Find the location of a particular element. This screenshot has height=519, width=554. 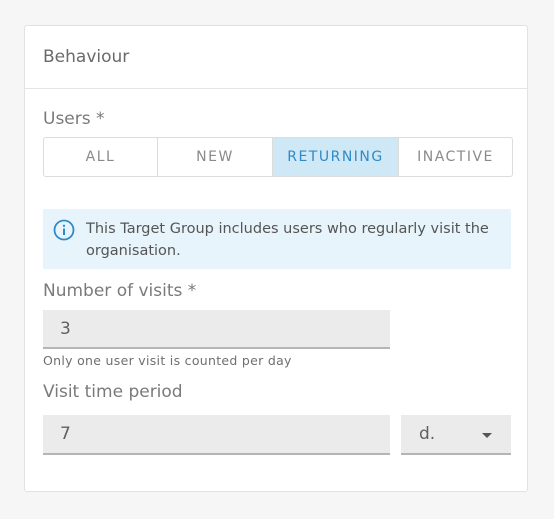

users-option-all: ALL is located at coordinates (101, 157).